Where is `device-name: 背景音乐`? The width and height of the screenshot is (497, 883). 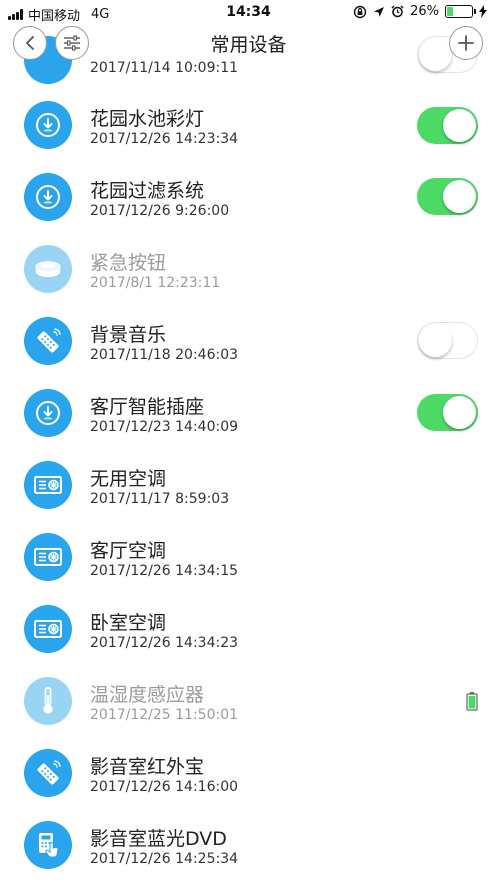
device-name: 背景音乐 is located at coordinates (128, 335).